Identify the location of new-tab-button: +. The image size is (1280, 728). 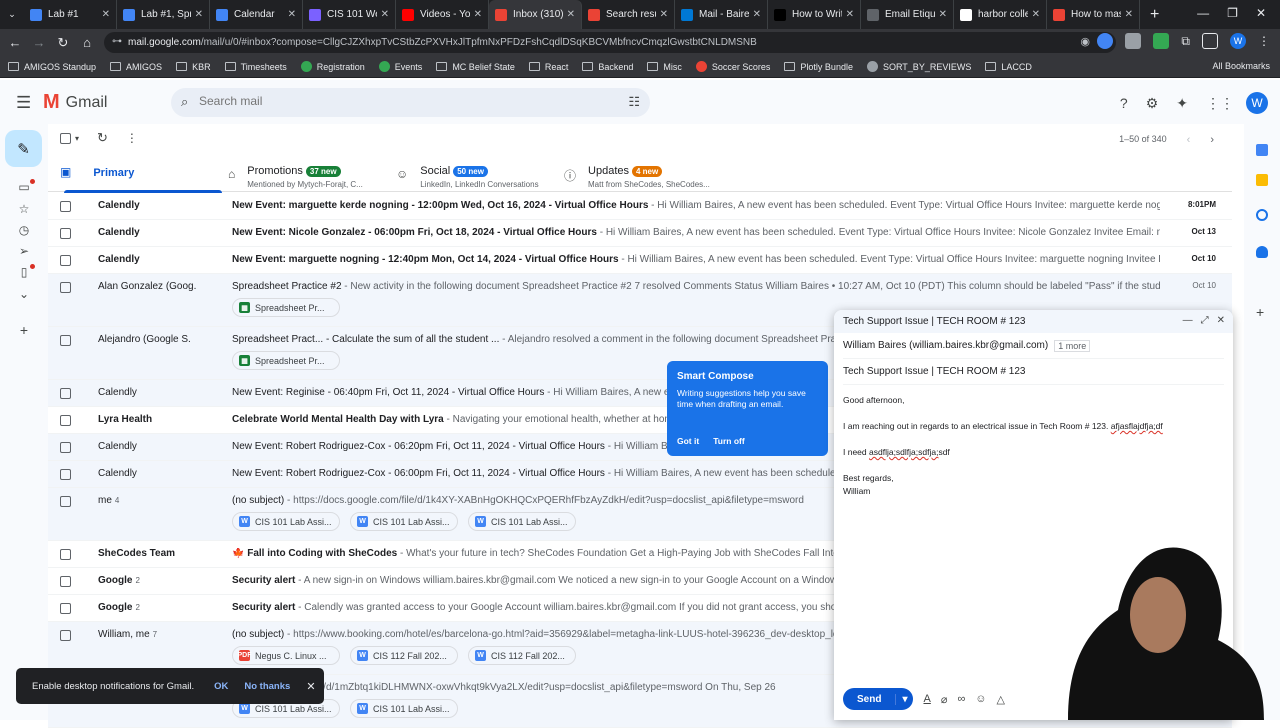
(1154, 15).